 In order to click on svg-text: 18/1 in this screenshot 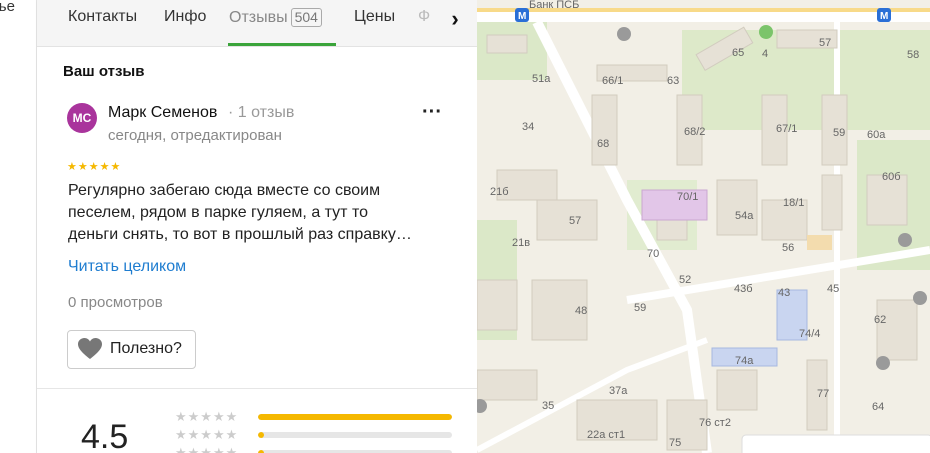, I will do `click(793, 203)`.